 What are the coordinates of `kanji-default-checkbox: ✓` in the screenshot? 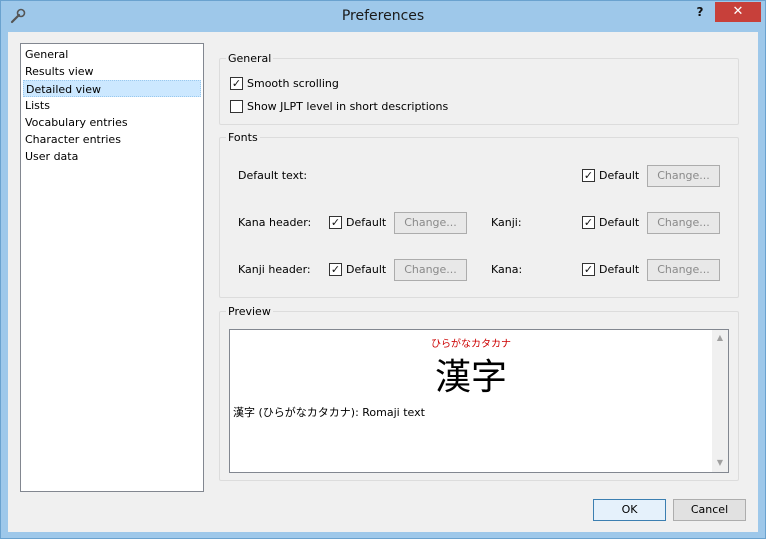 It's located at (588, 222).